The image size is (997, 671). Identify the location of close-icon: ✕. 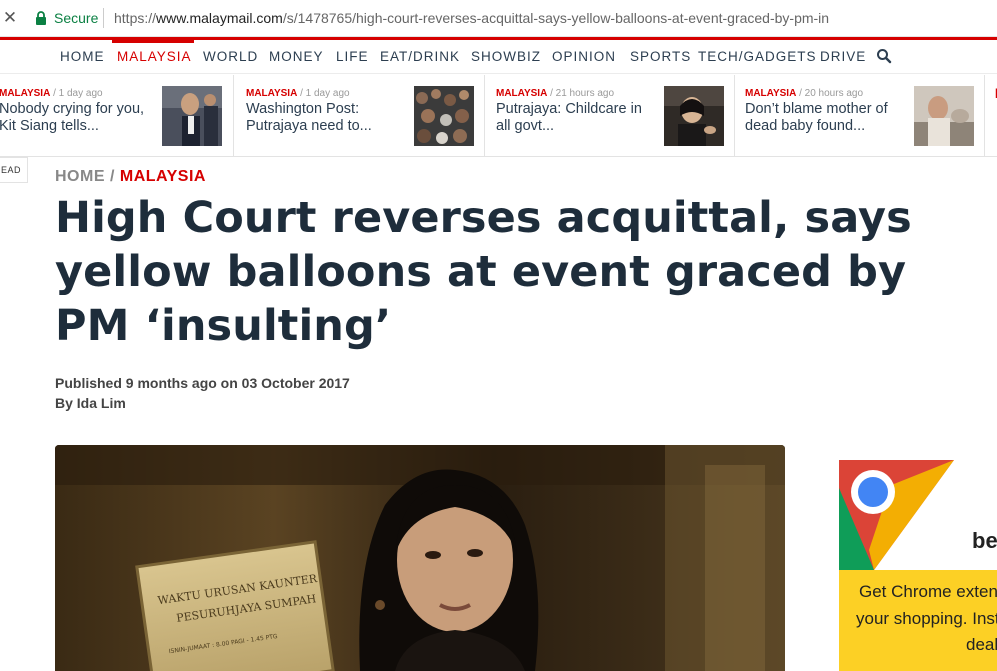
(10, 18).